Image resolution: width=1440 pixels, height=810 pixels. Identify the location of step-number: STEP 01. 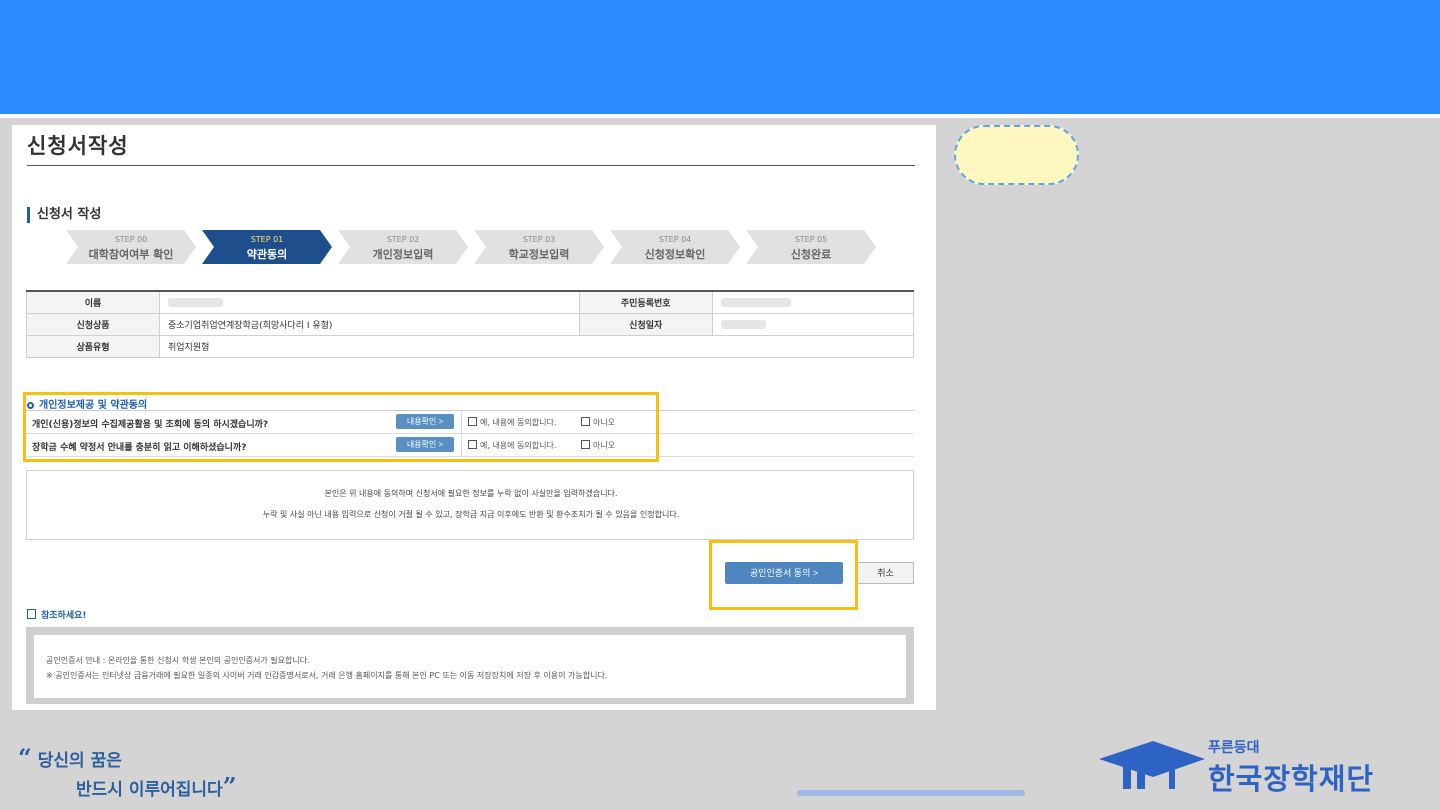
(267, 239).